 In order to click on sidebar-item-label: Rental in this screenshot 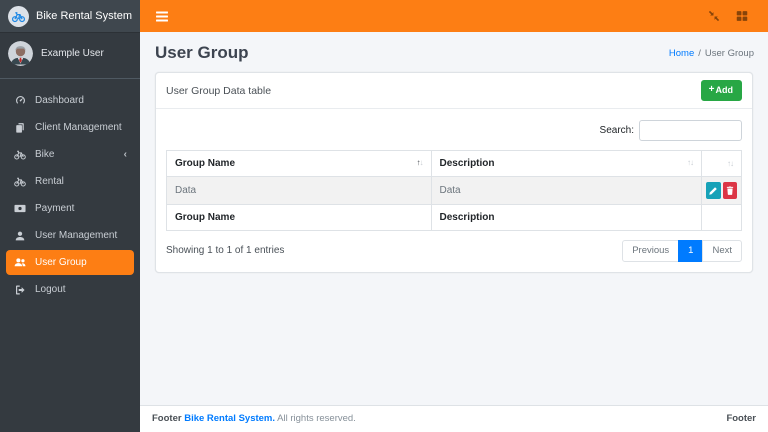, I will do `click(49, 181)`.